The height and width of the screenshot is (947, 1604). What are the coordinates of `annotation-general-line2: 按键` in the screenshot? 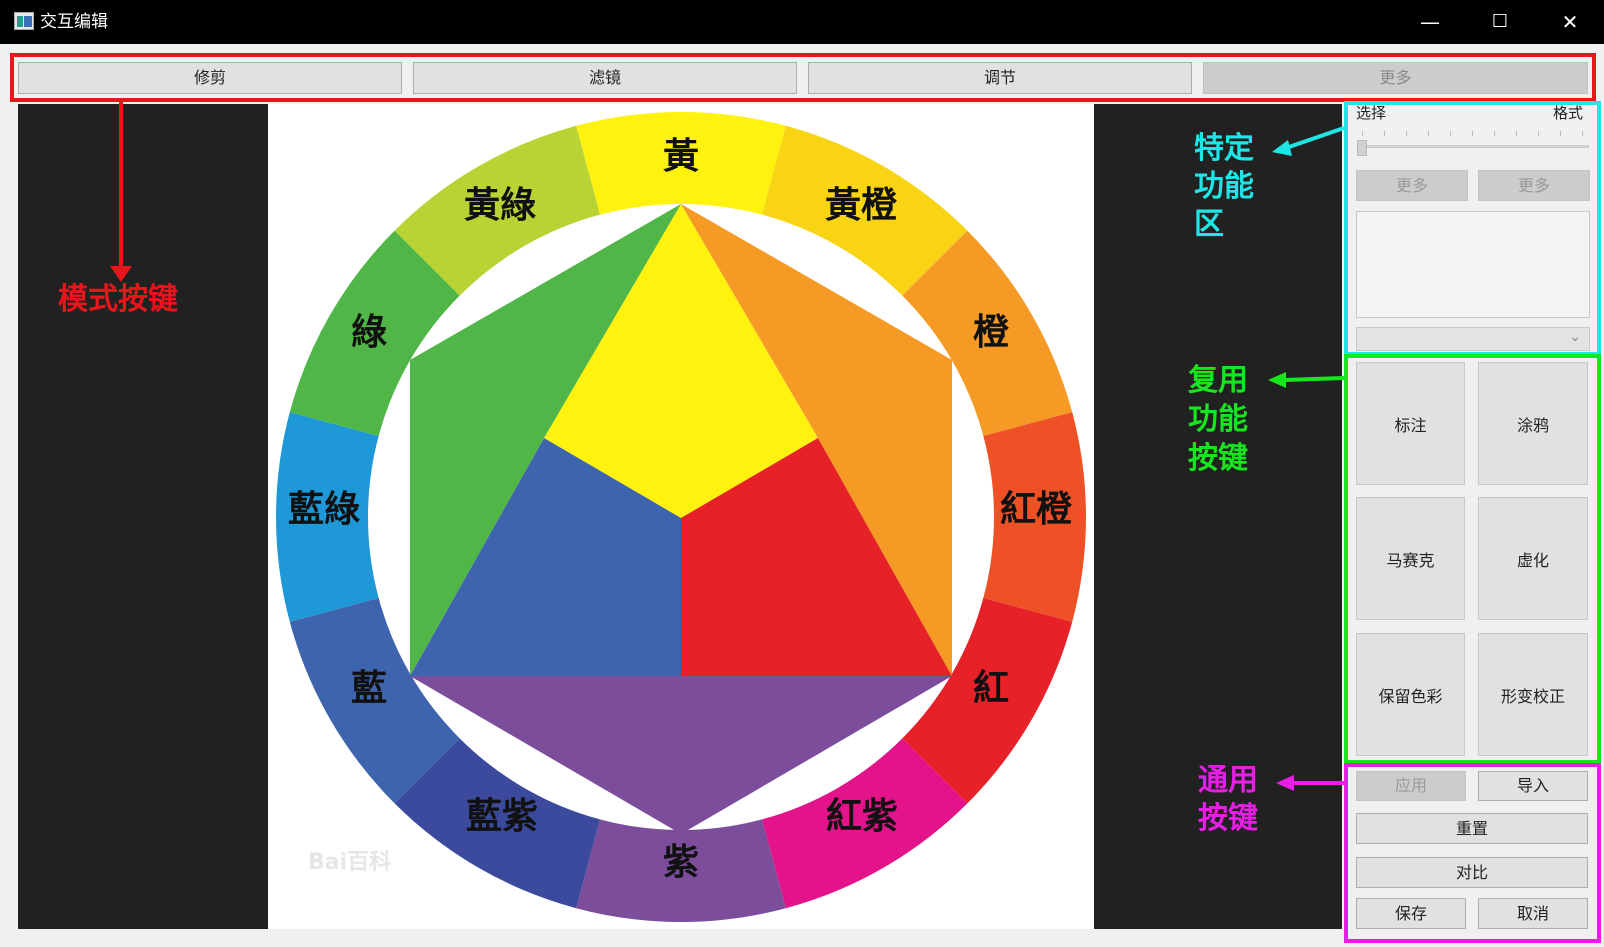 It's located at (1228, 818).